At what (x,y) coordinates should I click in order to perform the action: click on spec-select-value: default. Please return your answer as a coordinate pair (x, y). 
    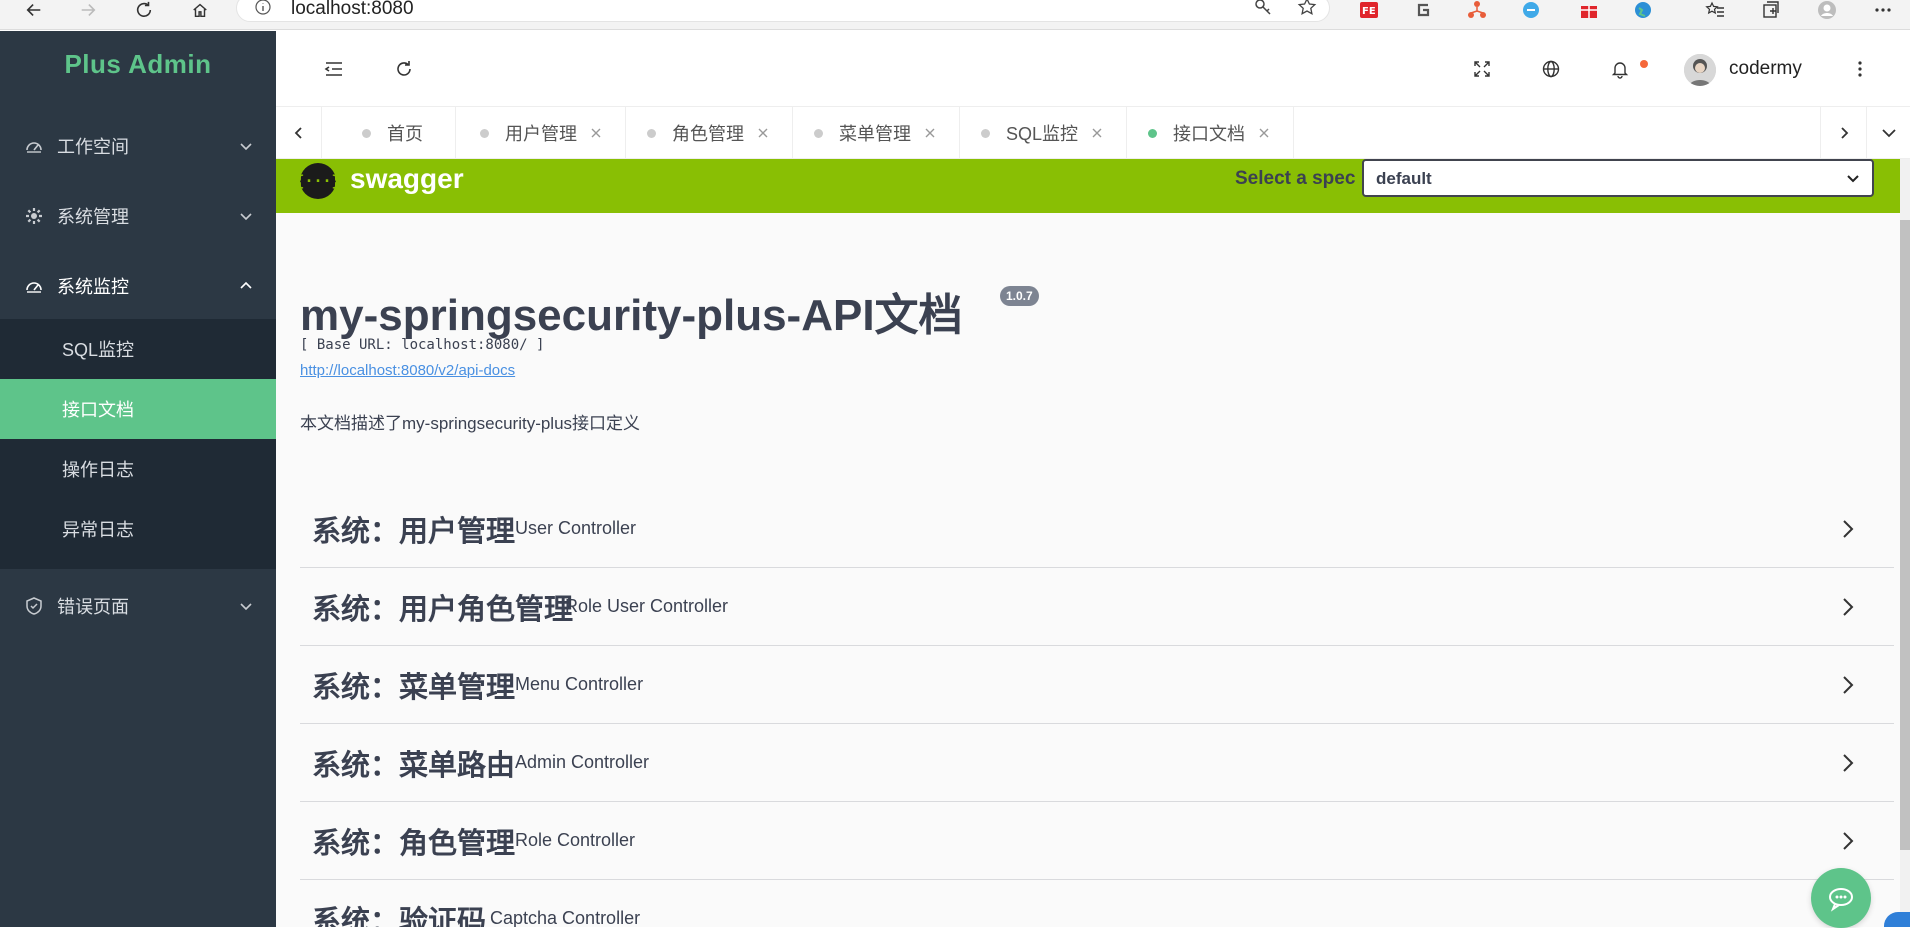
    Looking at the image, I should click on (1404, 178).